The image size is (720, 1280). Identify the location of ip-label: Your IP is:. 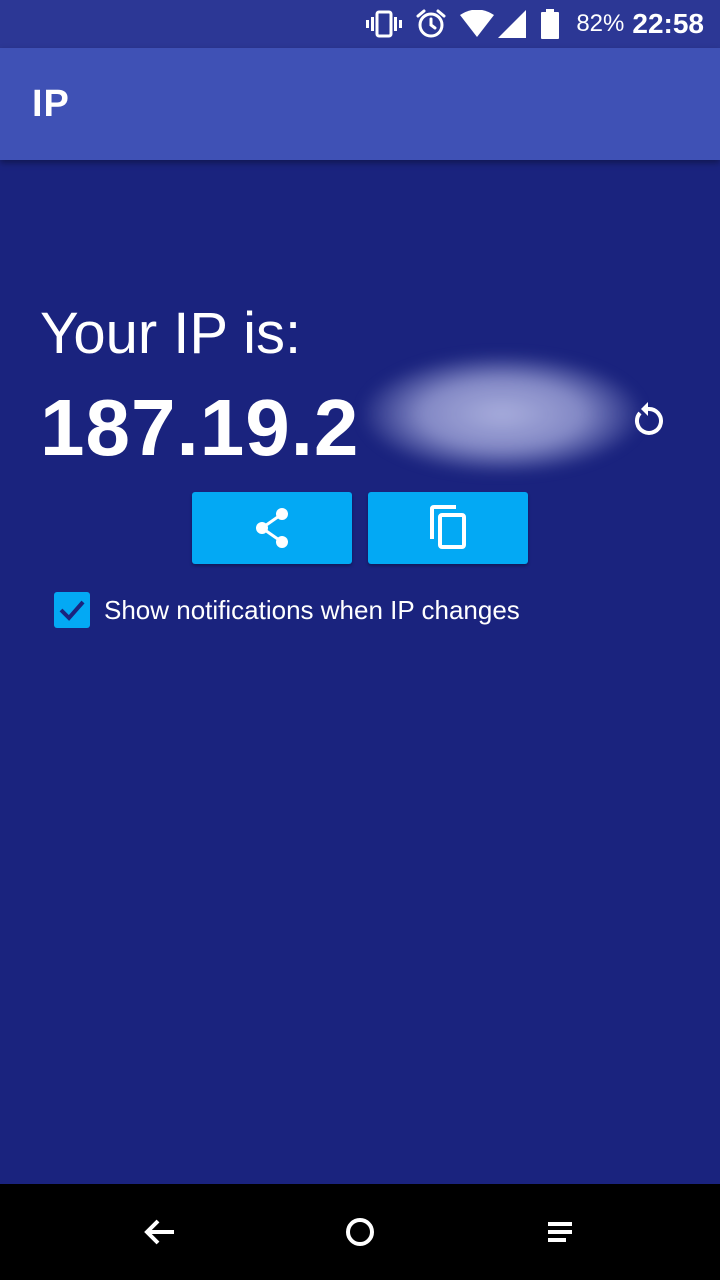
(171, 333).